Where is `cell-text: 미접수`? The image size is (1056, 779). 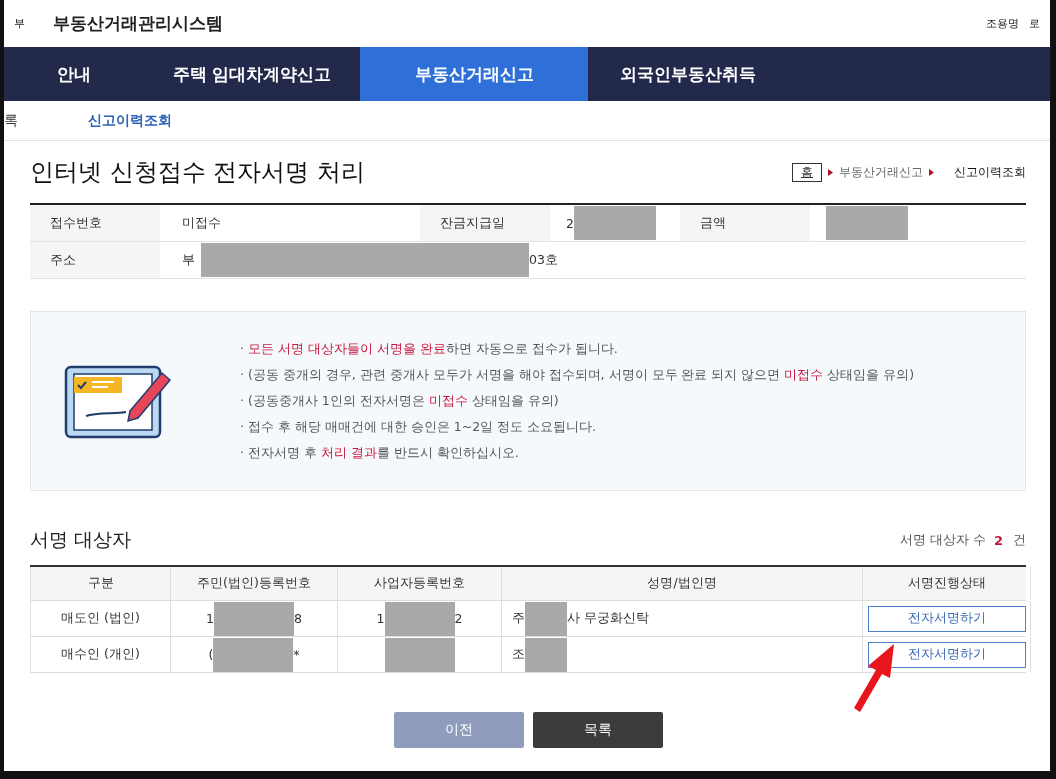 cell-text: 미접수 is located at coordinates (201, 223).